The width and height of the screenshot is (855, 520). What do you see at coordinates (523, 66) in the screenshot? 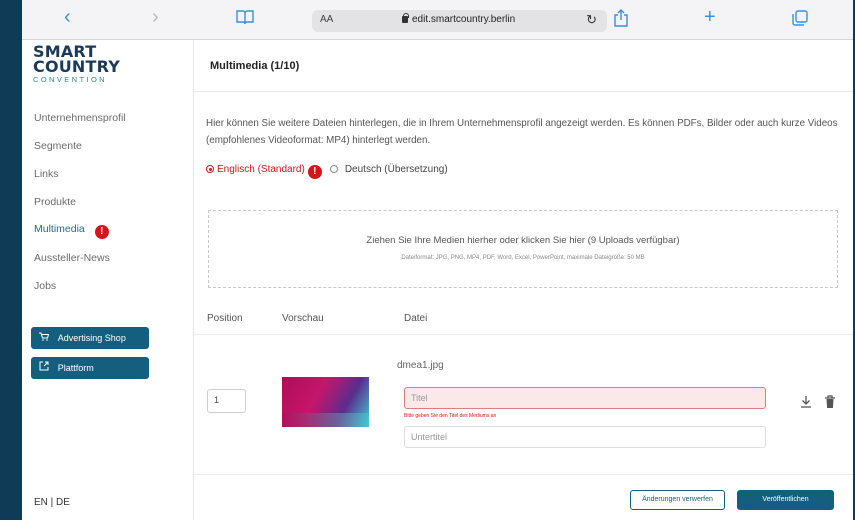
I see `title-bar: Multimedia (1/10)` at bounding box center [523, 66].